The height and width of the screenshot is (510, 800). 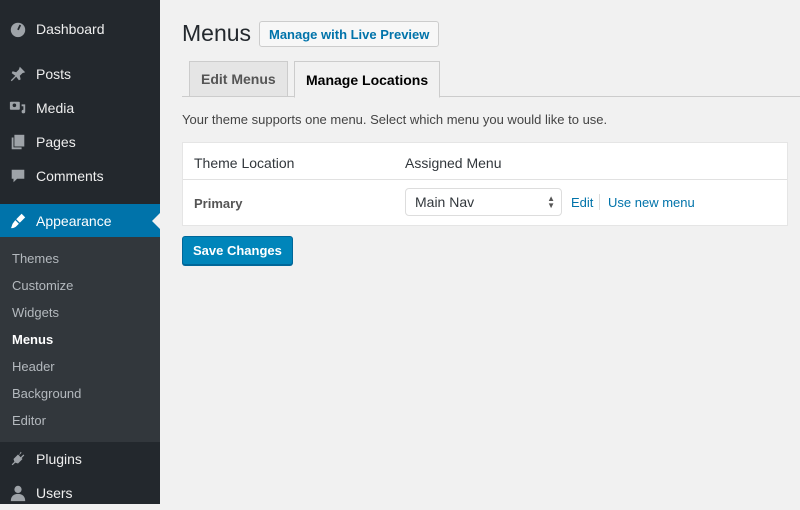 What do you see at coordinates (244, 163) in the screenshot?
I see `column-header-location: Theme Location` at bounding box center [244, 163].